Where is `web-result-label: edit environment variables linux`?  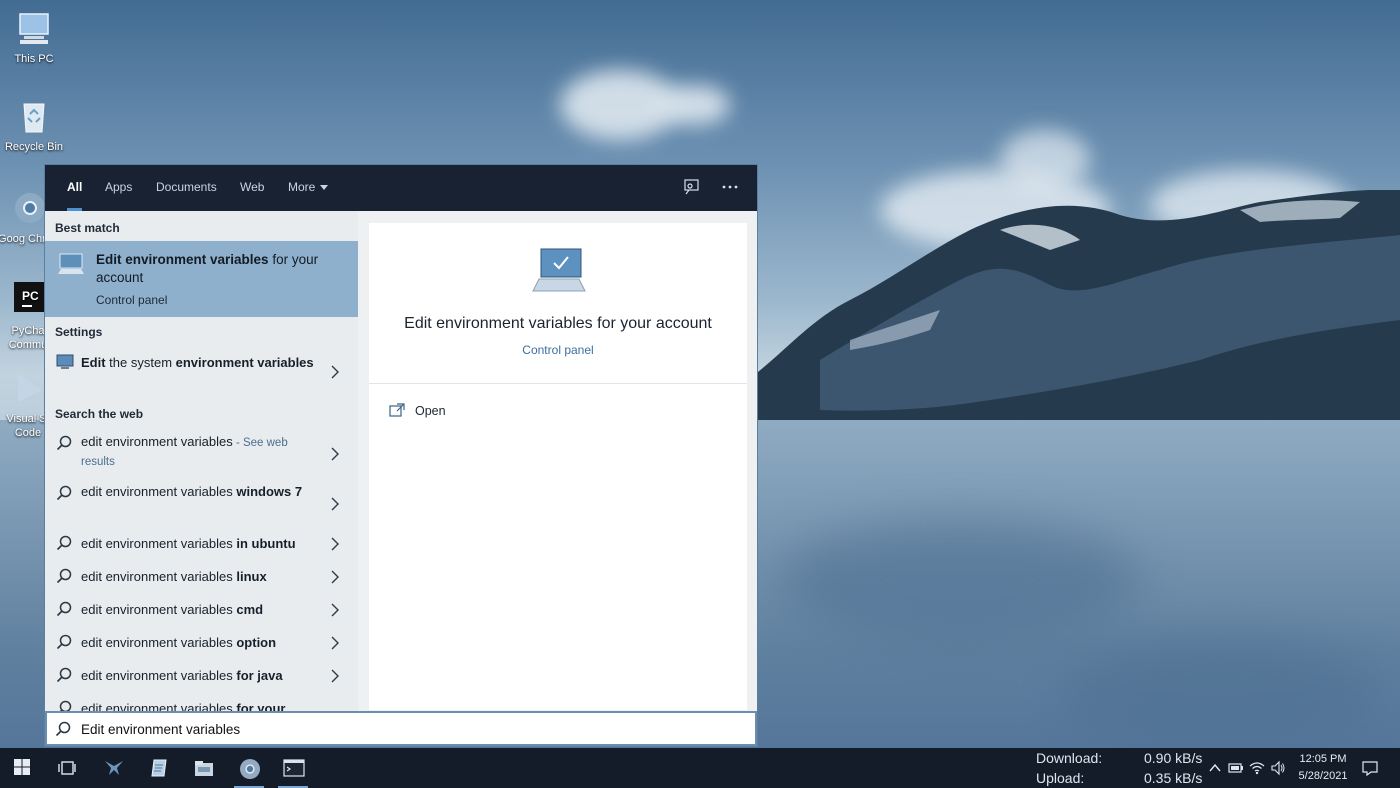 web-result-label: edit environment variables linux is located at coordinates (174, 576).